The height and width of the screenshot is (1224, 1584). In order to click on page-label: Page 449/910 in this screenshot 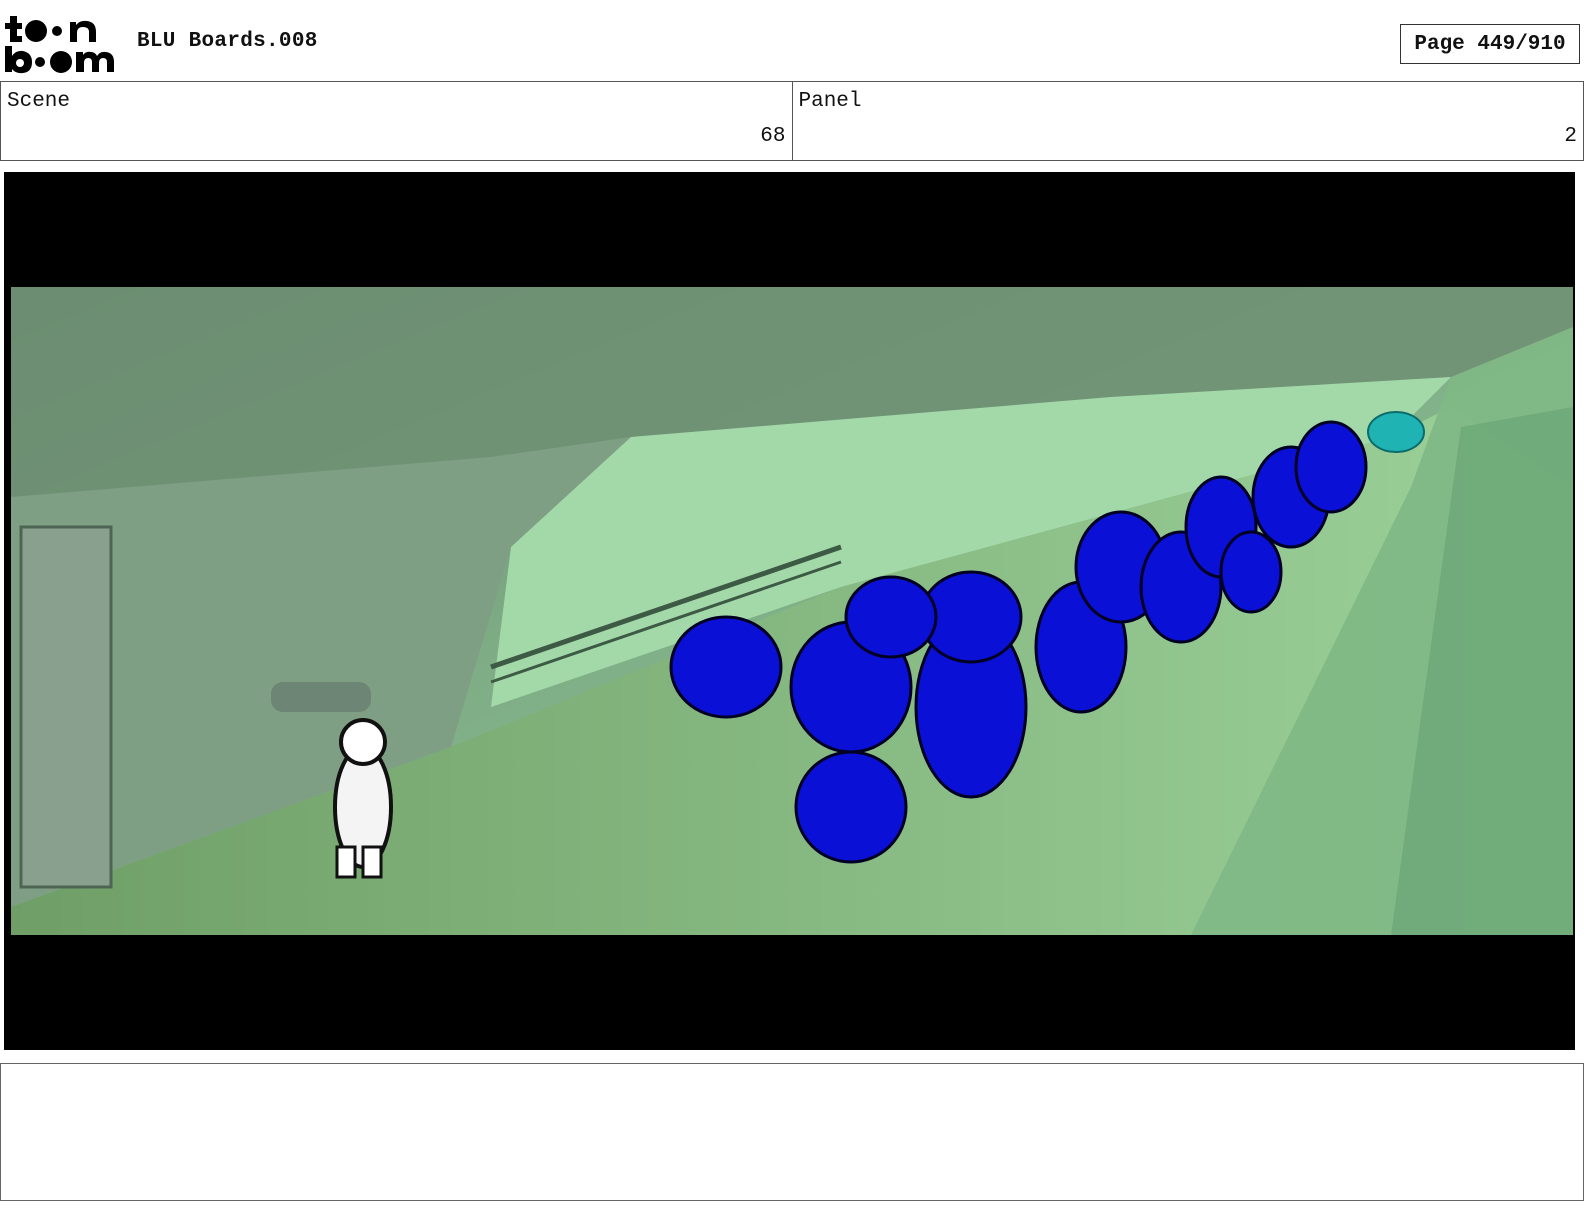, I will do `click(1490, 44)`.